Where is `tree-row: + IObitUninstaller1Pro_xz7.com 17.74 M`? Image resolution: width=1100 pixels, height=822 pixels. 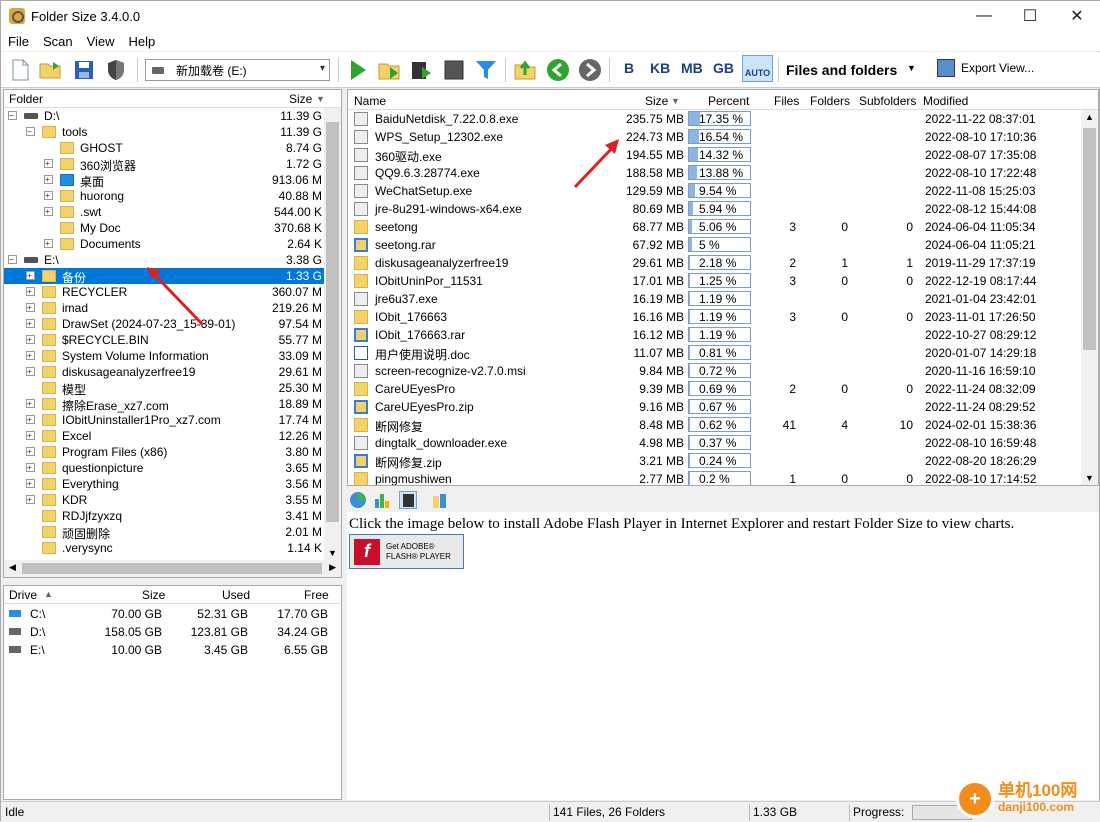
tree-row: + IObitUninstaller1Pro_xz7.com 17.74 M is located at coordinates (164, 420).